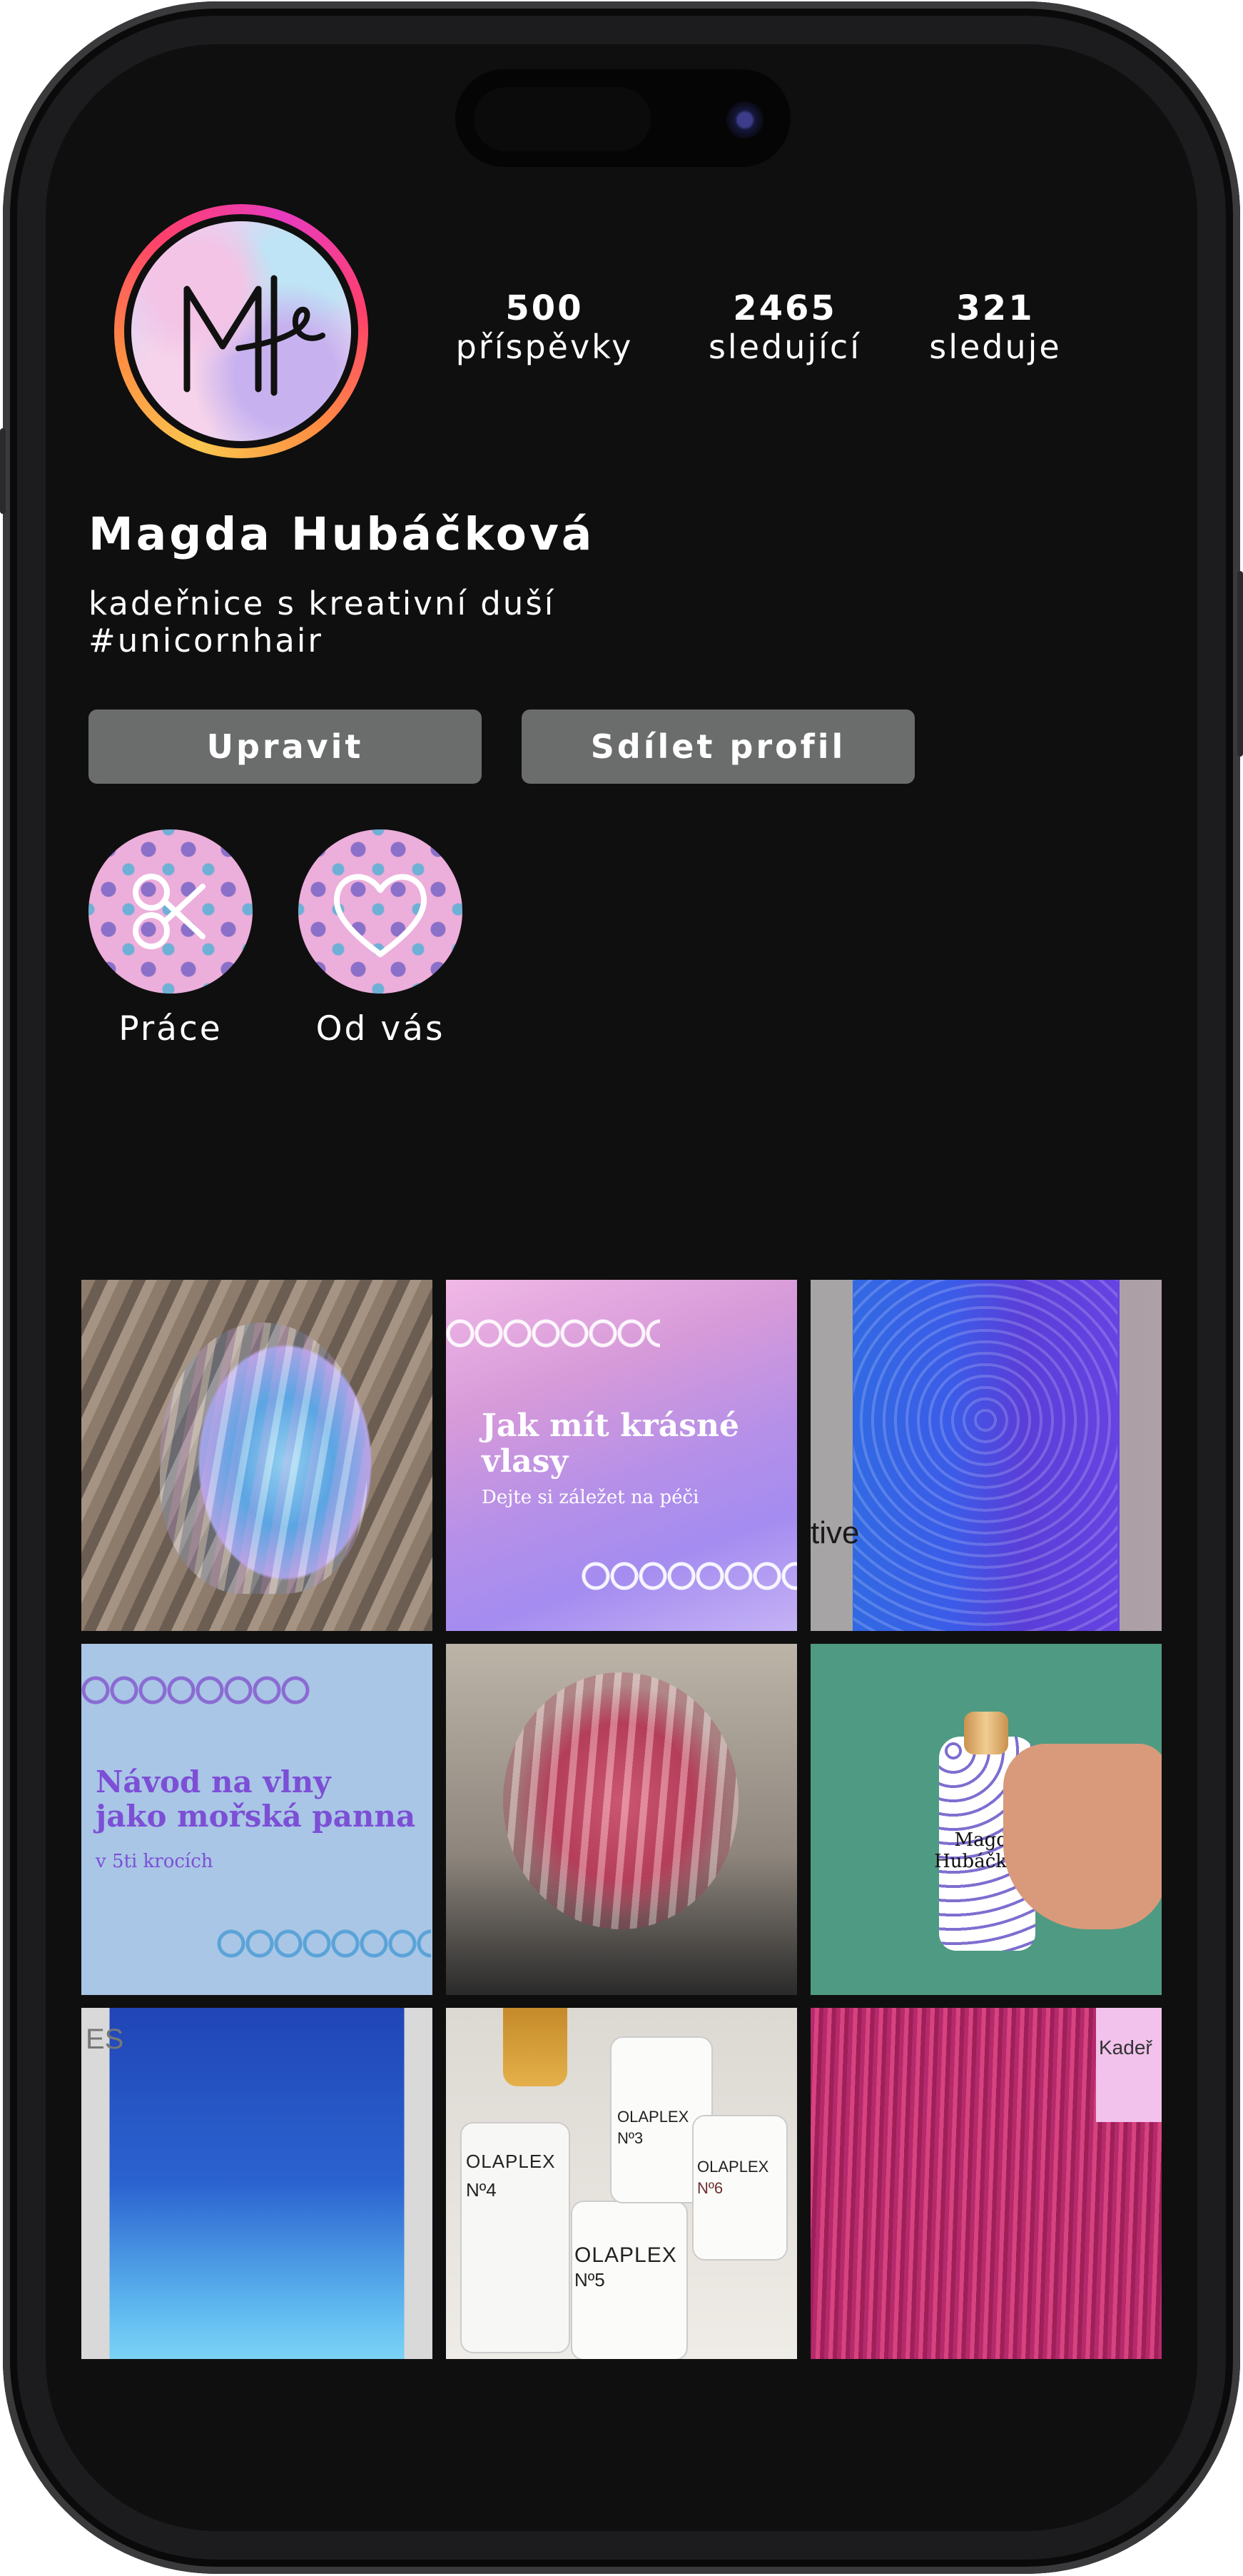 The image size is (1243, 2576). I want to click on front-camera, so click(744, 119).